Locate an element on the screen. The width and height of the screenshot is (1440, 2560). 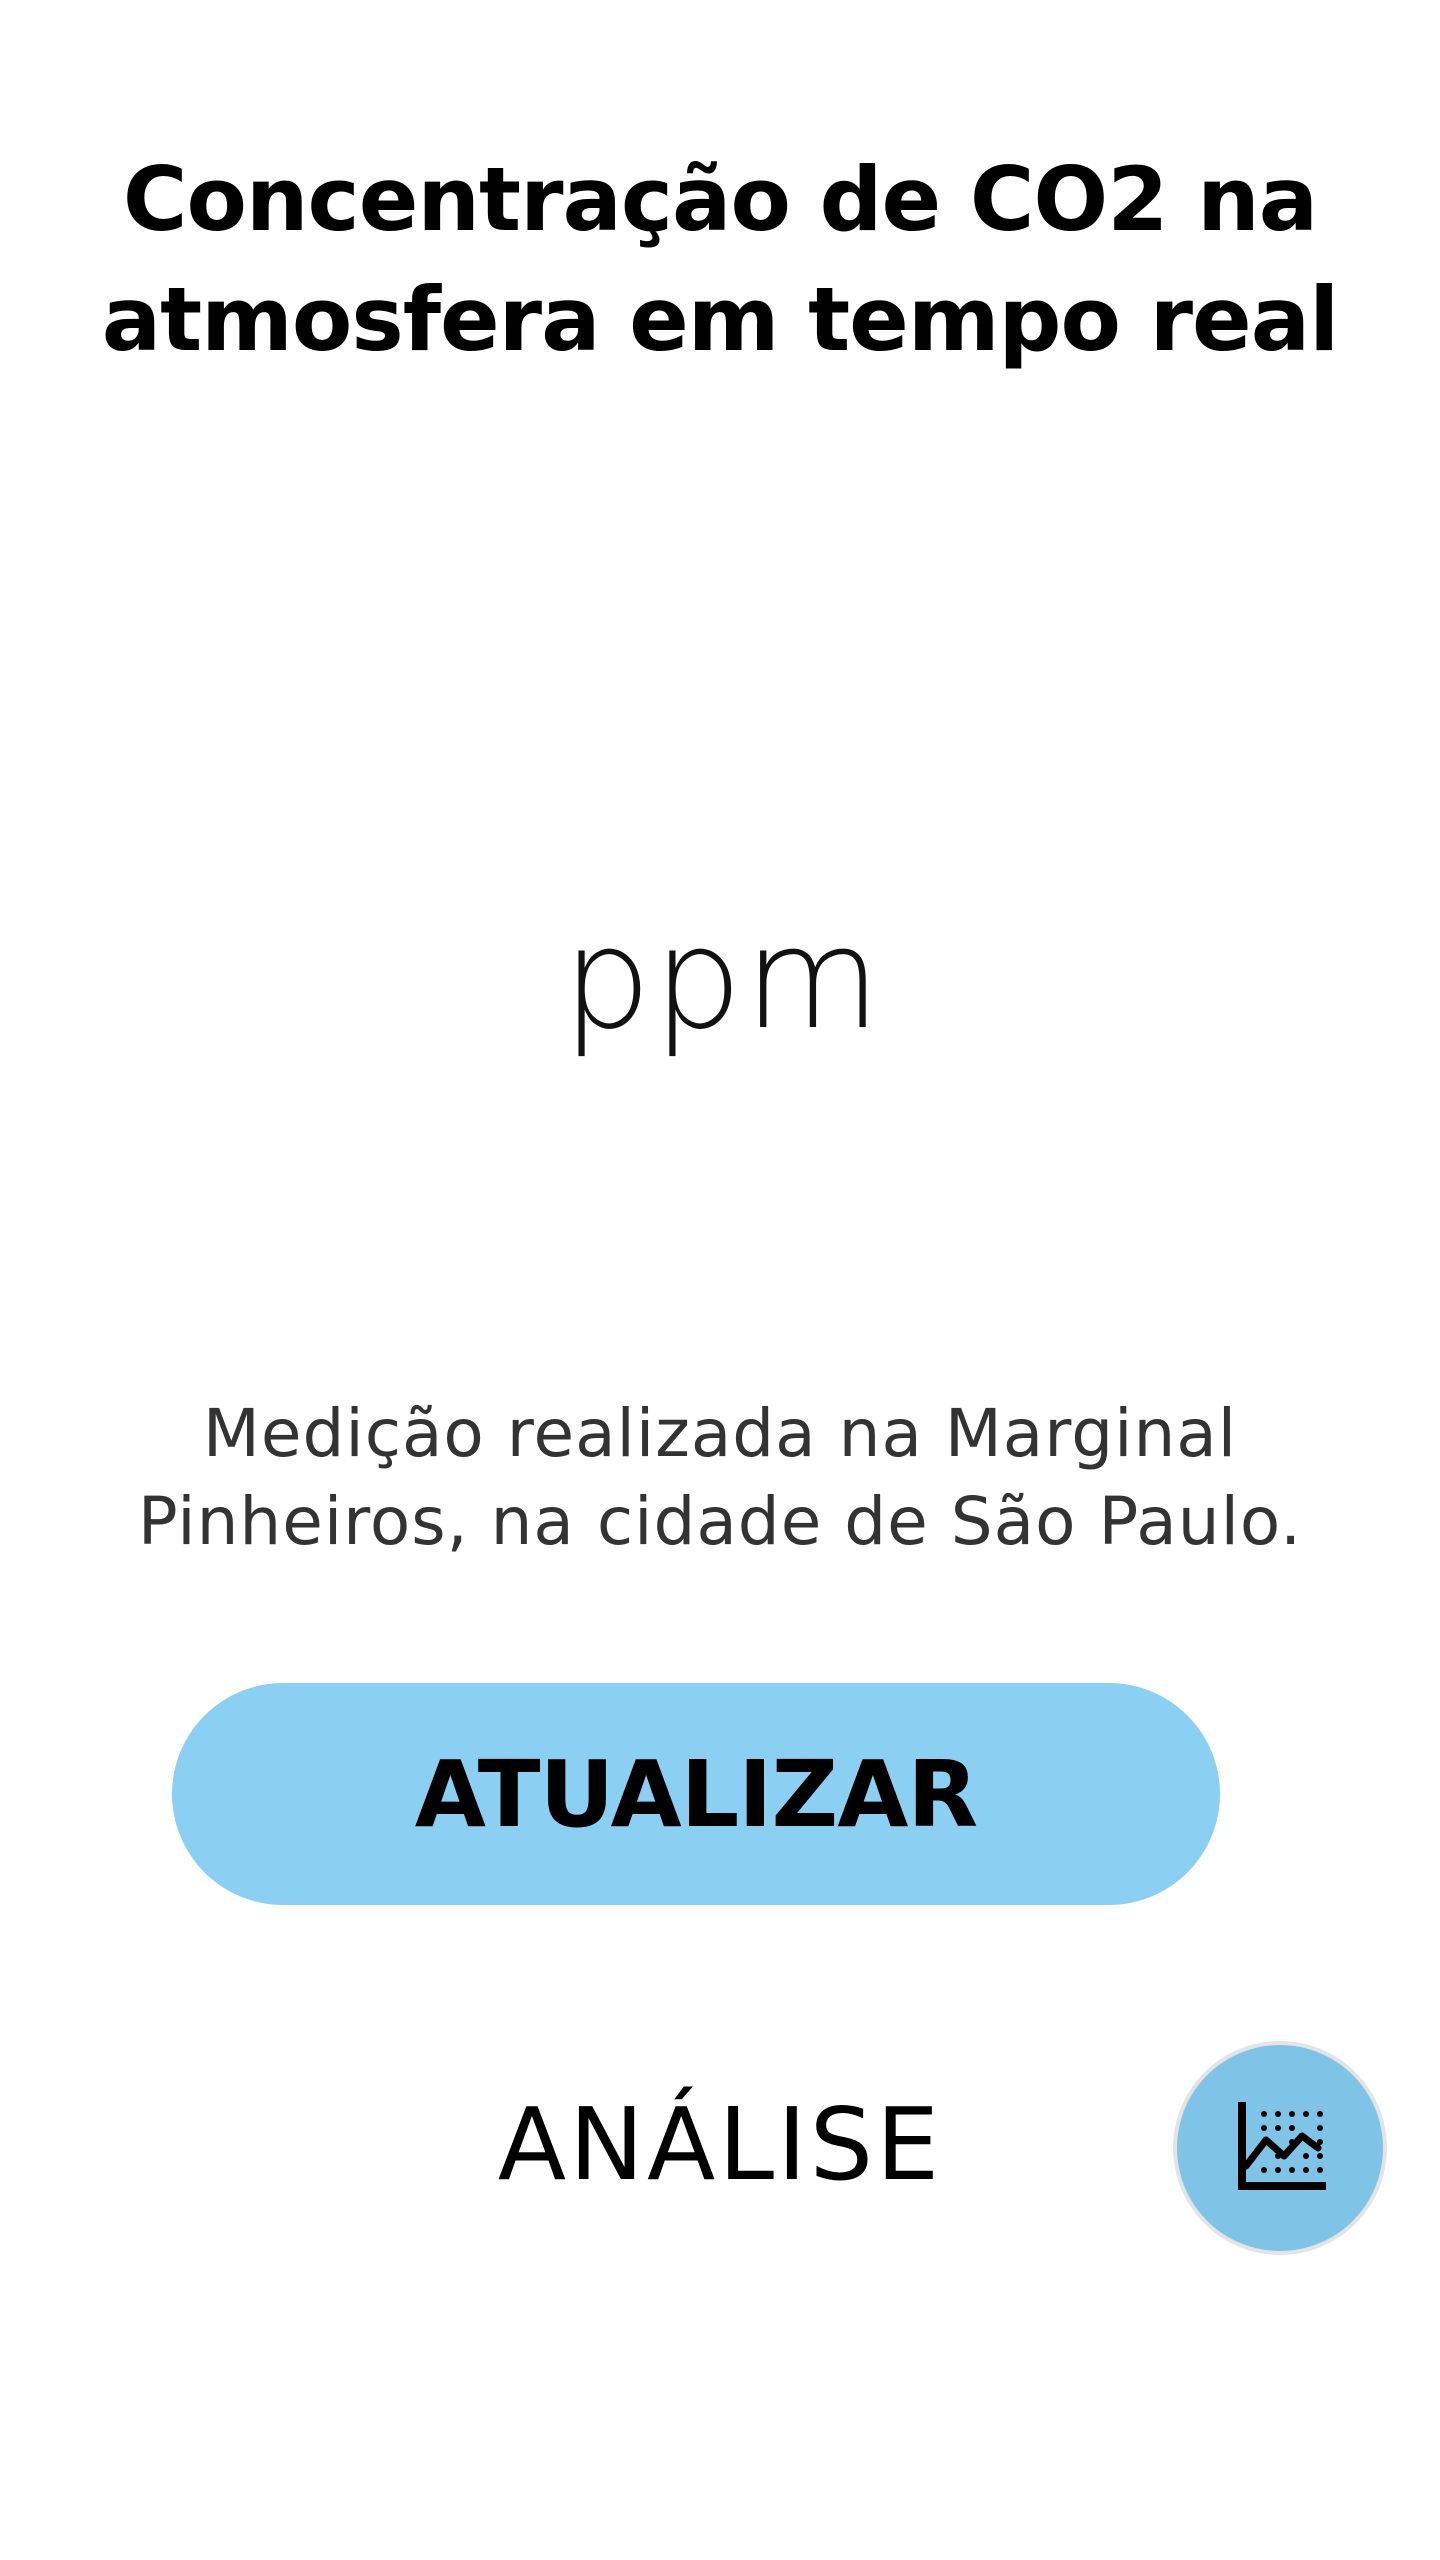
analysis-link: ANÁLISE is located at coordinates (720, 2145).